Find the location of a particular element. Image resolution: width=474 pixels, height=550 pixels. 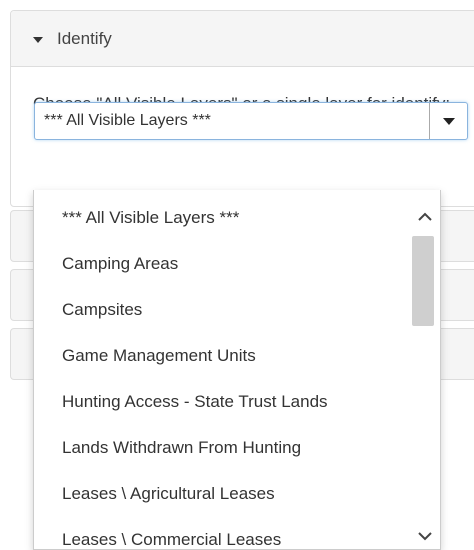

chevron-up-icon is located at coordinates (425, 216).